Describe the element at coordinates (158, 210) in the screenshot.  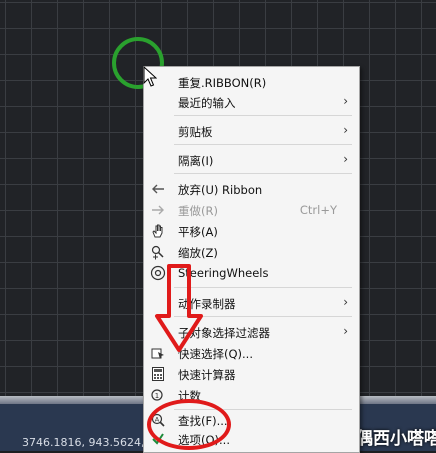
I see `redo-arrow-icon` at that location.